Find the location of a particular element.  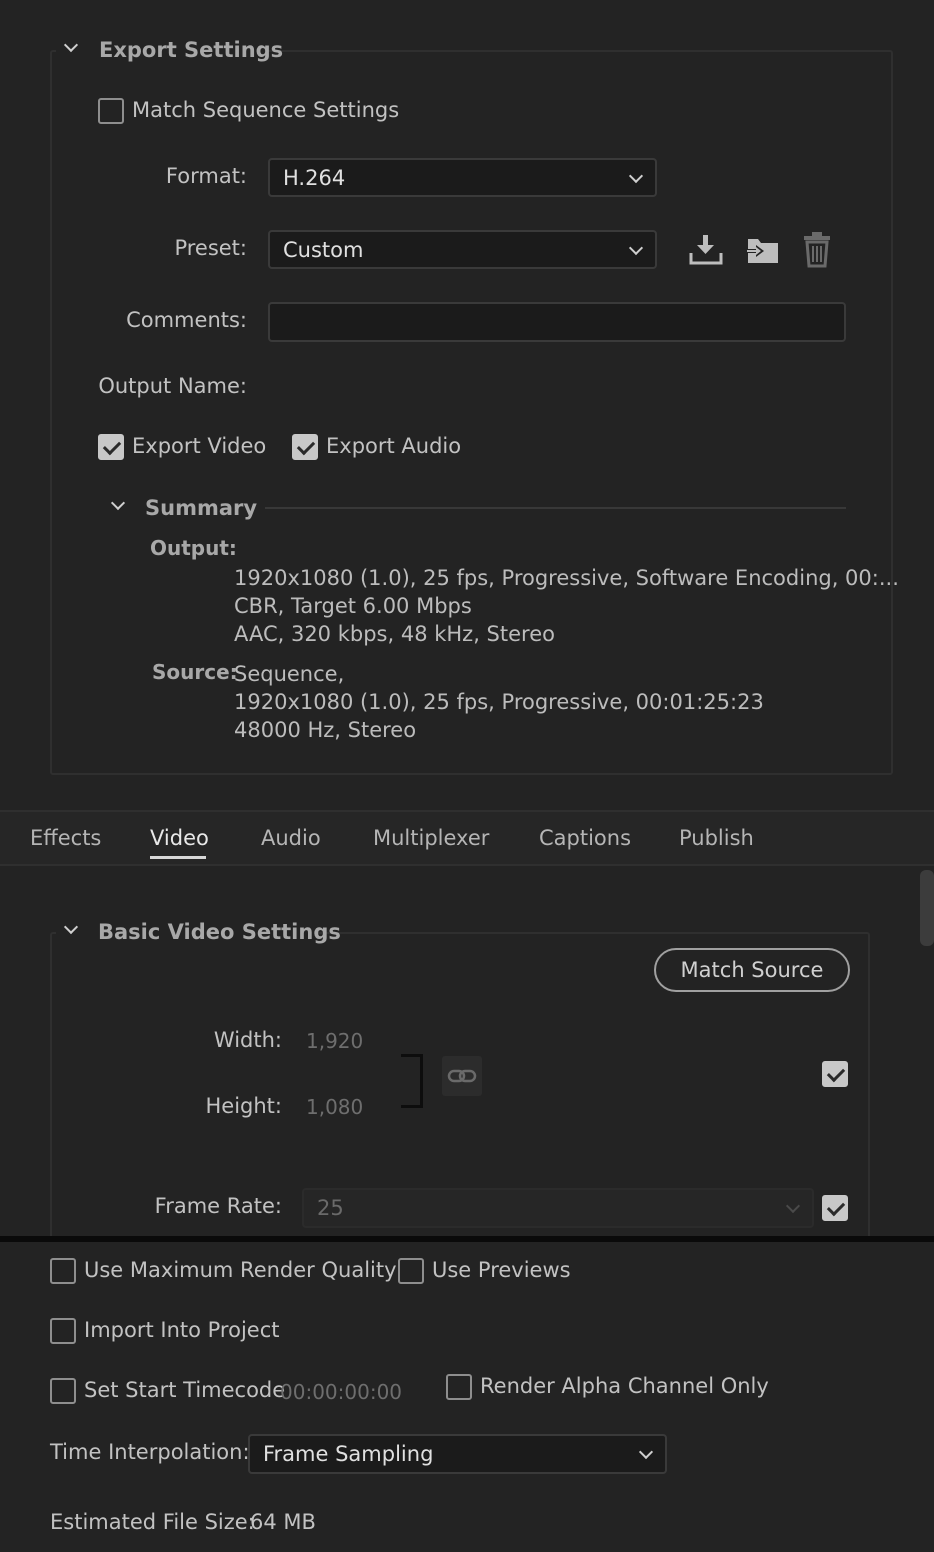

use-previews-label: Use Previews is located at coordinates (501, 1270).